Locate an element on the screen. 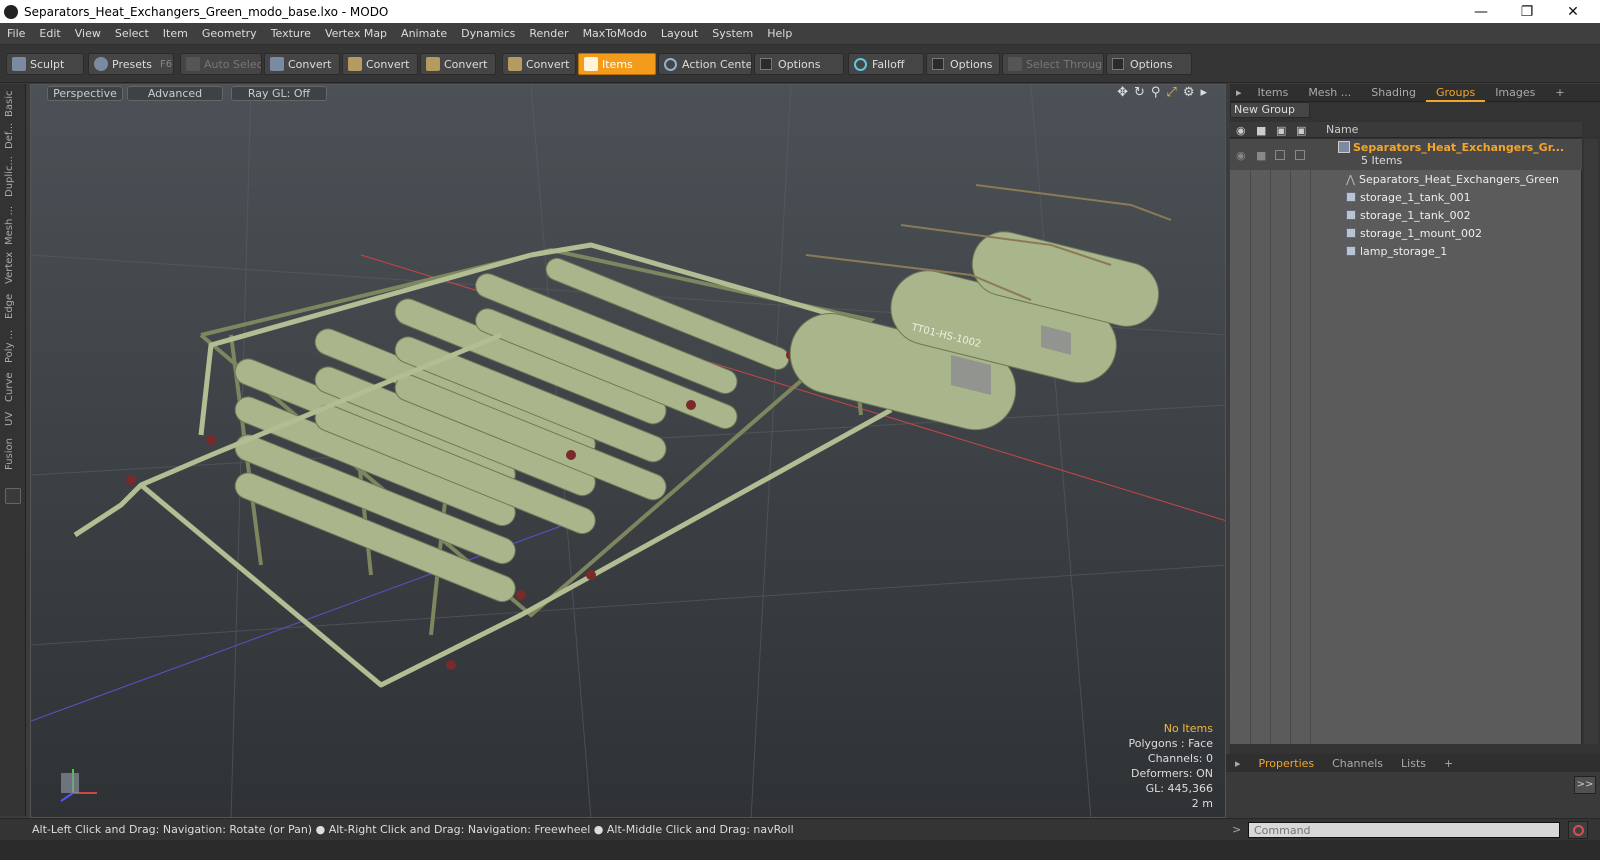  select-toggle is located at coordinates (1300, 155).